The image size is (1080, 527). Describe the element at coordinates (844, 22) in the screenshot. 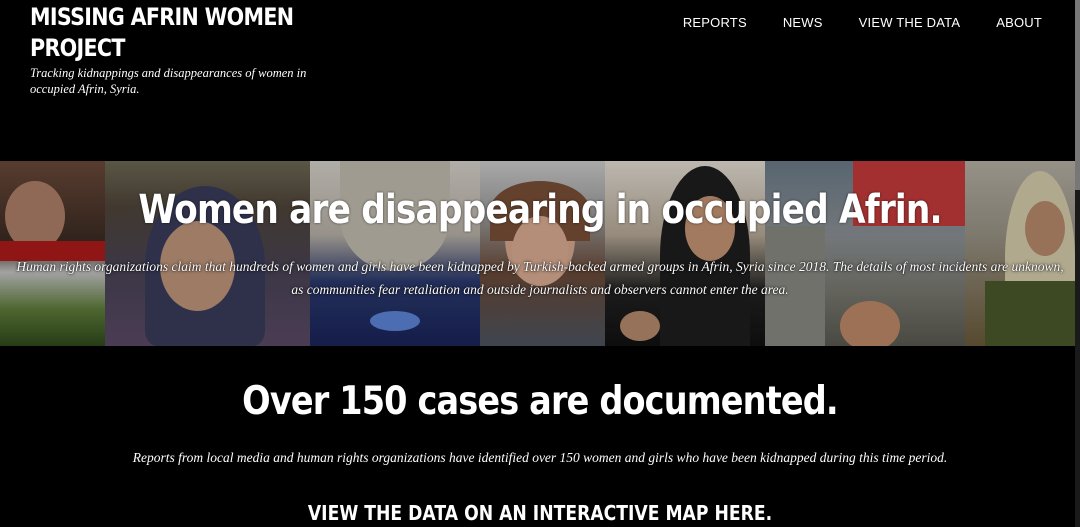

I see `main-nav: REPORTS NEWS VIEW THE DATA ABOUT` at that location.